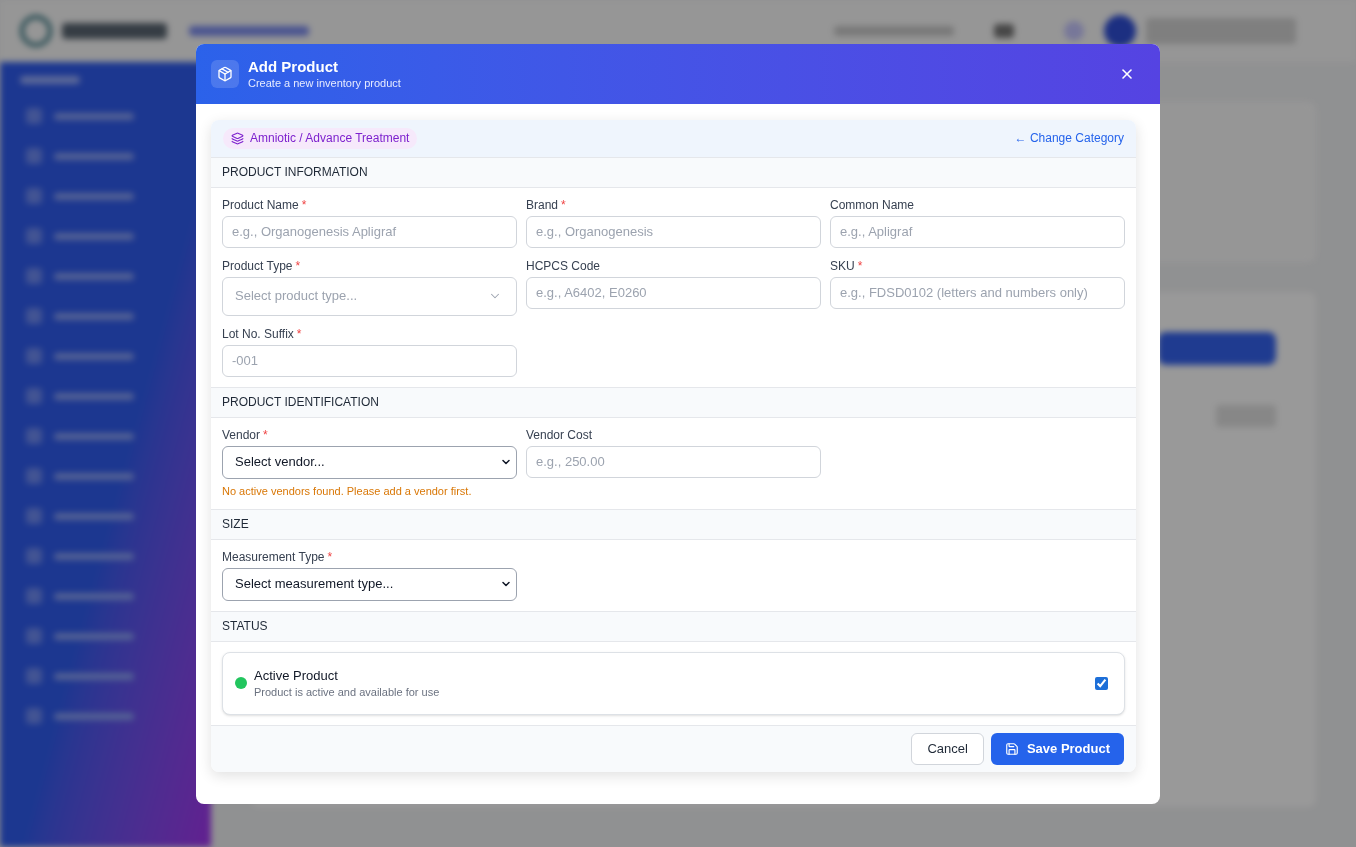 The height and width of the screenshot is (847, 1356). What do you see at coordinates (225, 73) in the screenshot?
I see `box-icon` at bounding box center [225, 73].